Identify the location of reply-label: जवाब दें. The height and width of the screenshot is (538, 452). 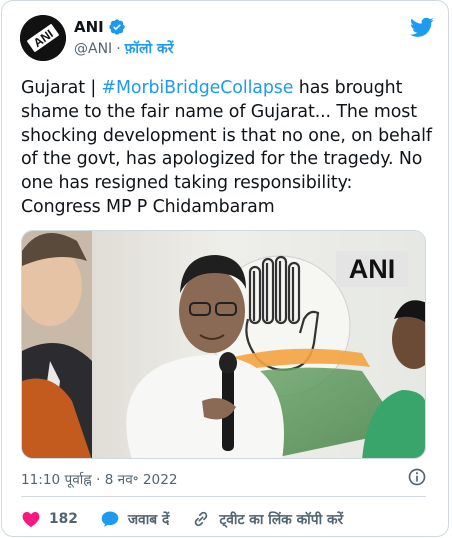
(148, 519).